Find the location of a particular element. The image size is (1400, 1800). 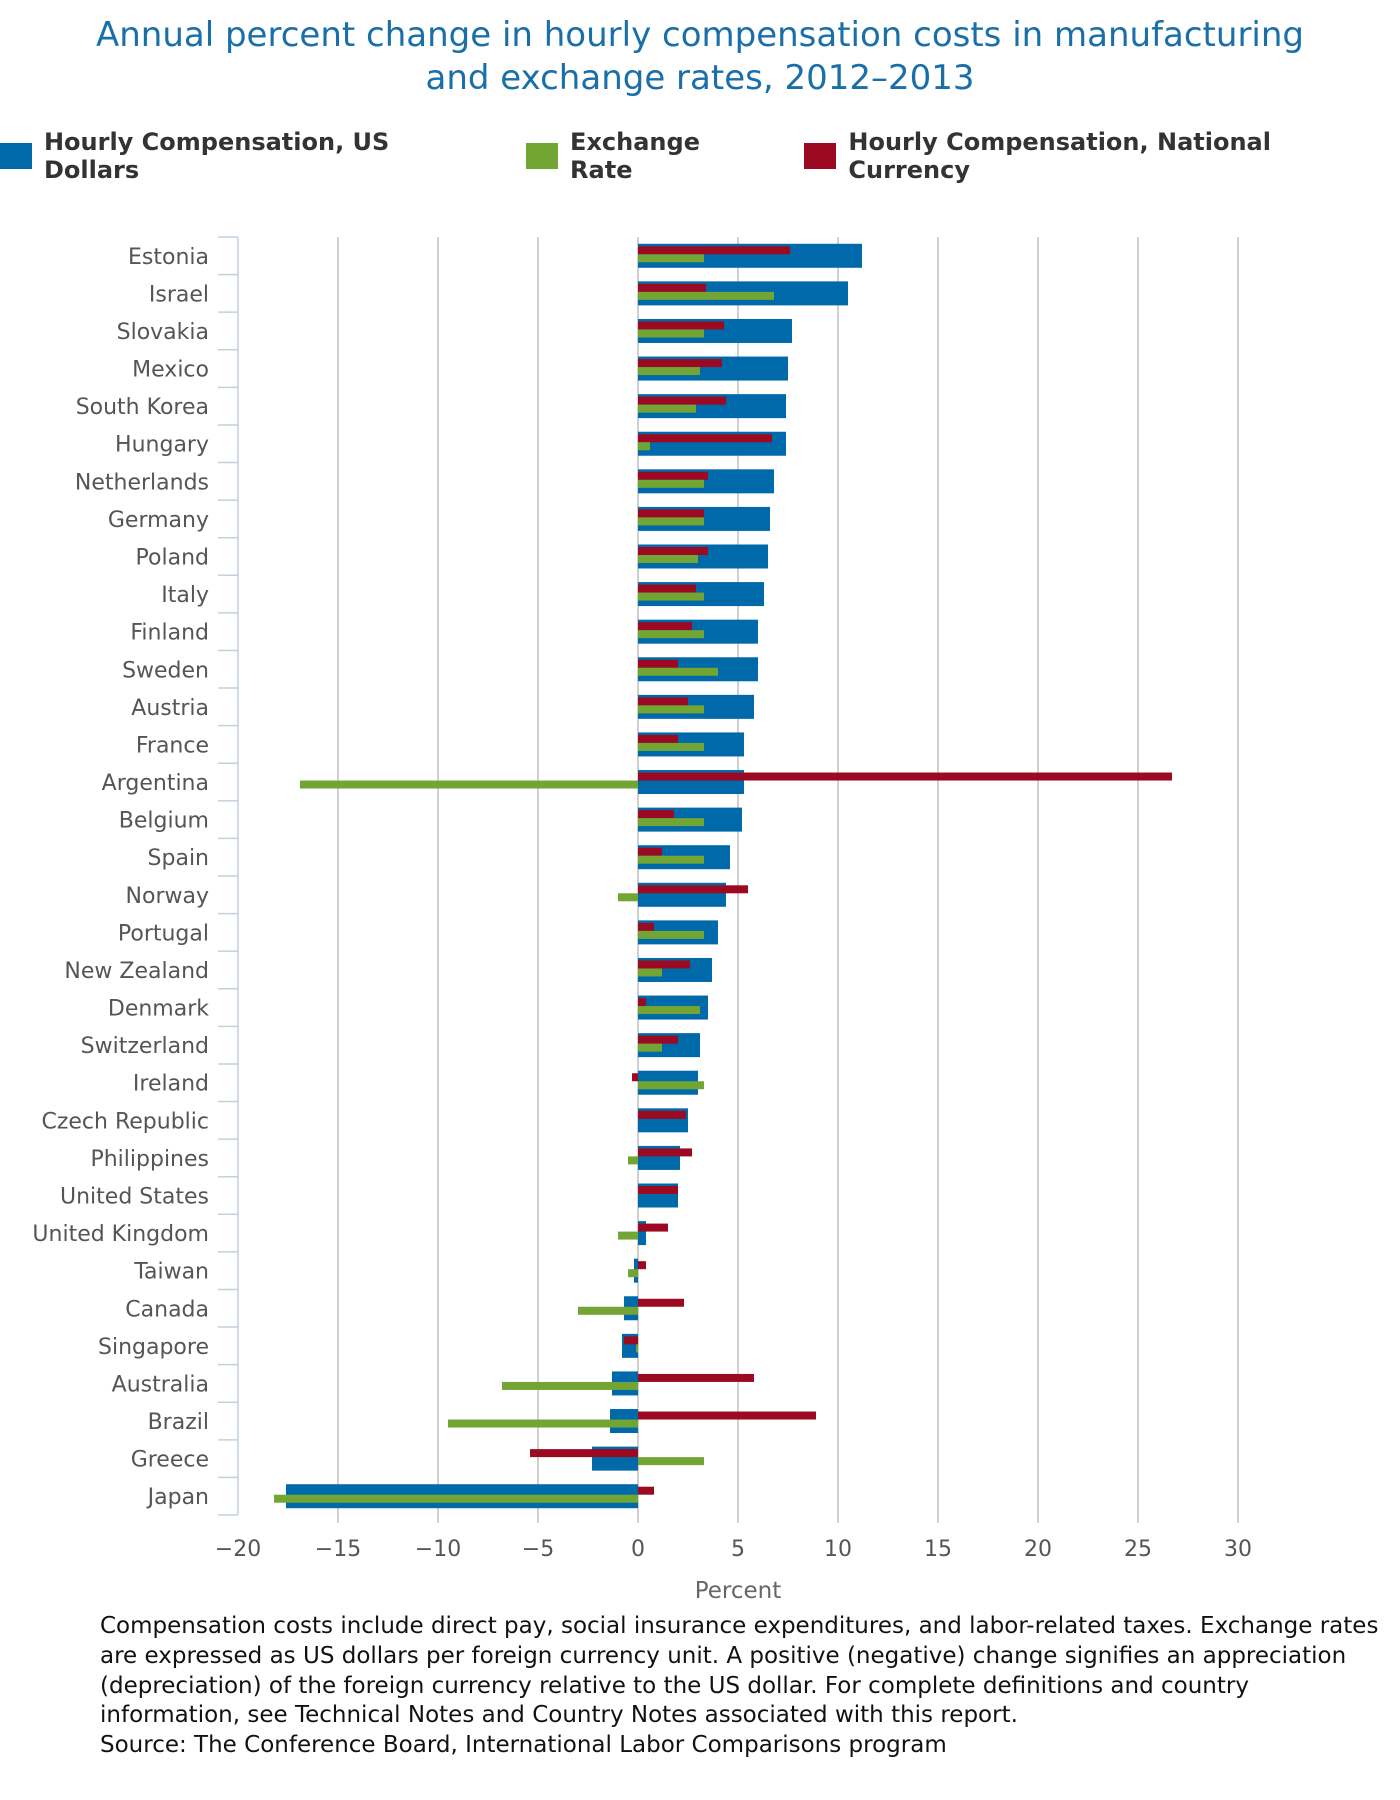

x-tick-label: 10 is located at coordinates (838, 1549).